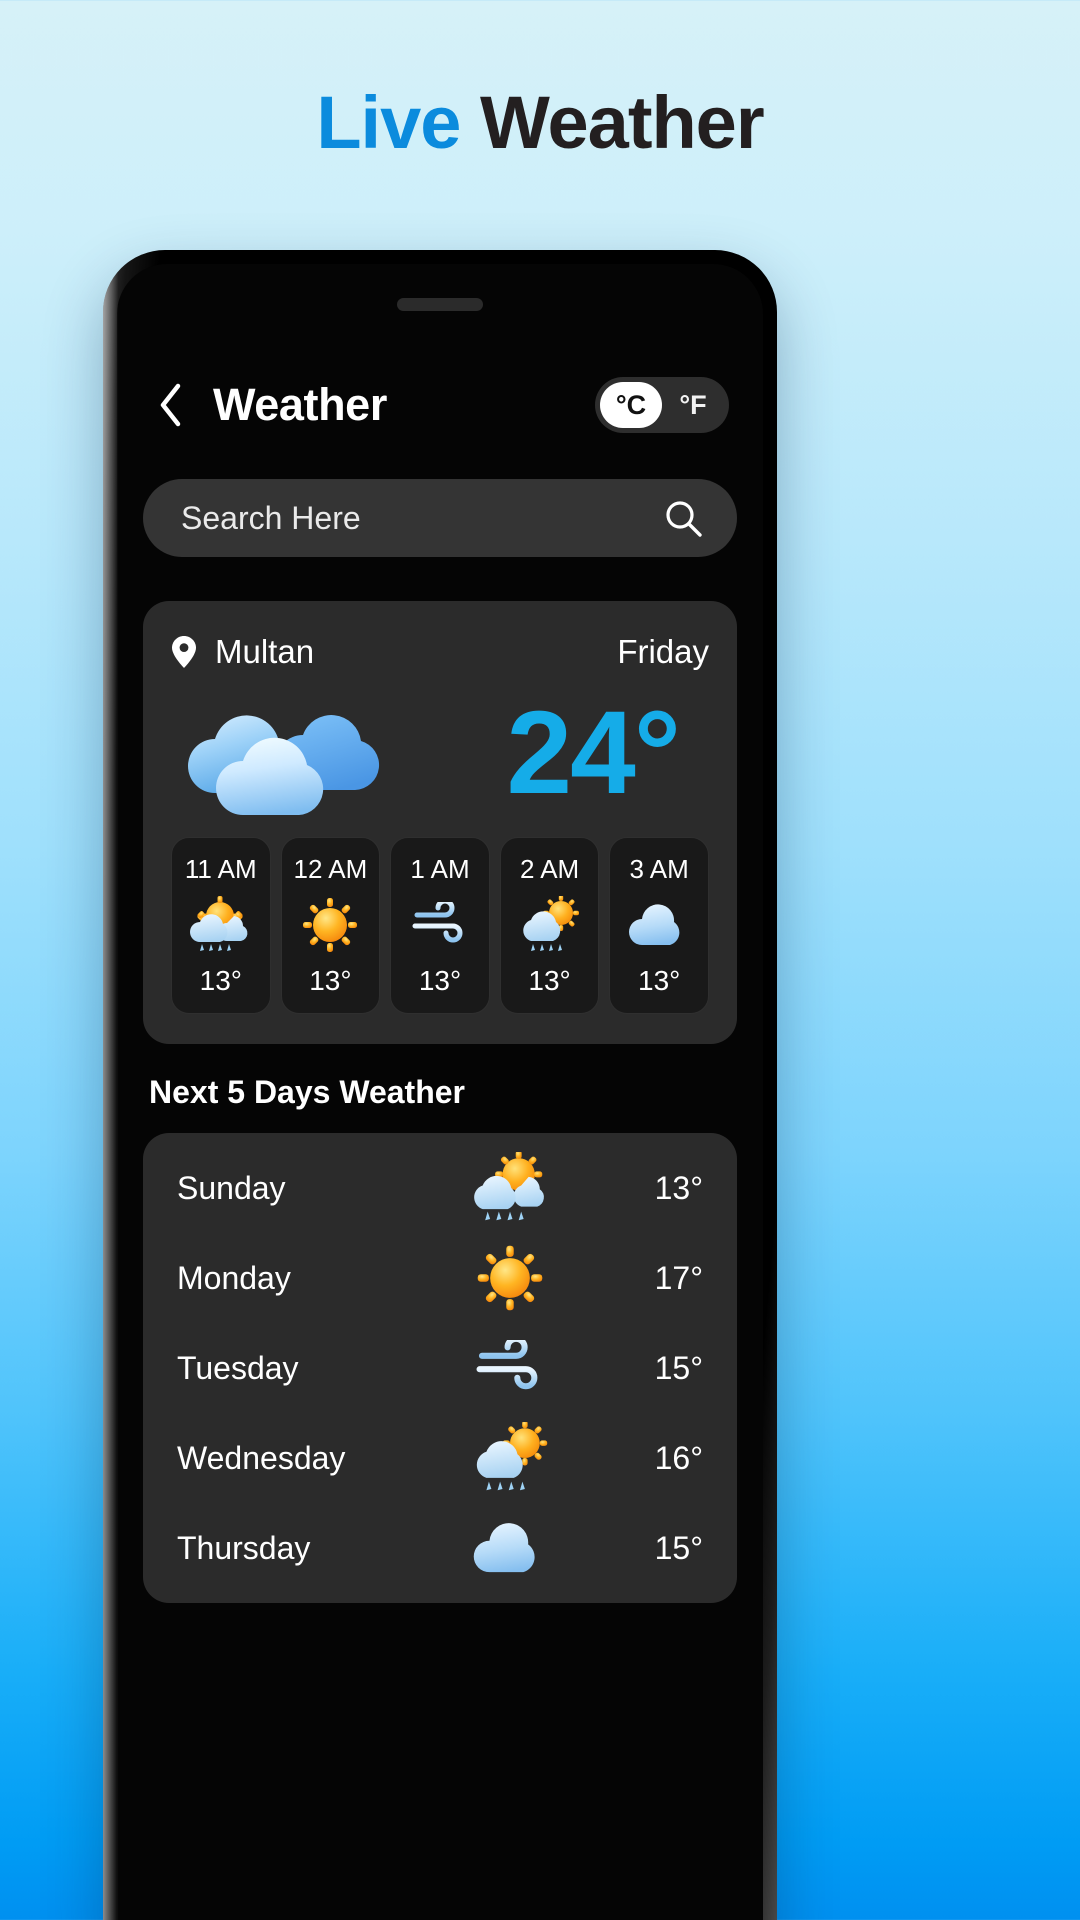 This screenshot has width=1080, height=1920. What do you see at coordinates (440, 754) in the screenshot?
I see `current-weather-main: 24°` at bounding box center [440, 754].